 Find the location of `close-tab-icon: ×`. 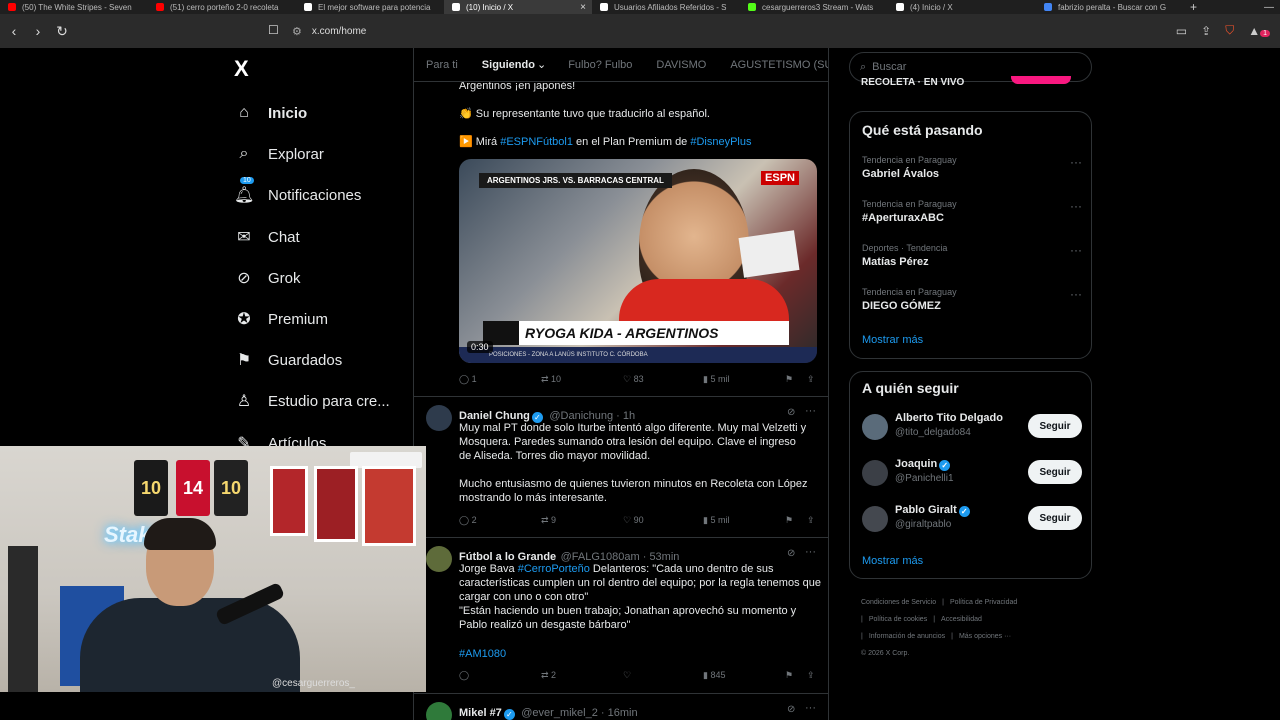

close-tab-icon: × is located at coordinates (583, 7).